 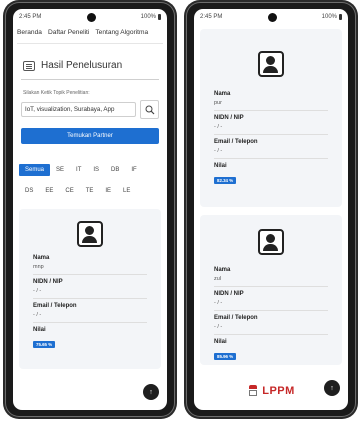 What do you see at coordinates (218, 103) in the screenshot?
I see `name-value: pur` at bounding box center [218, 103].